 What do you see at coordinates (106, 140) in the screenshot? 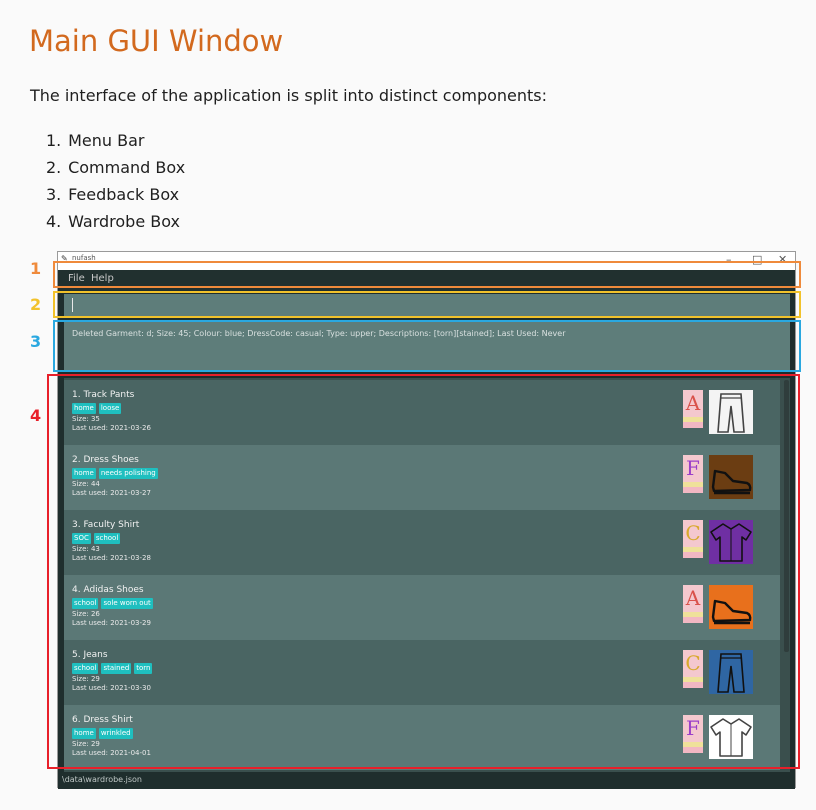
I see `component-label: Menu Bar` at bounding box center [106, 140].